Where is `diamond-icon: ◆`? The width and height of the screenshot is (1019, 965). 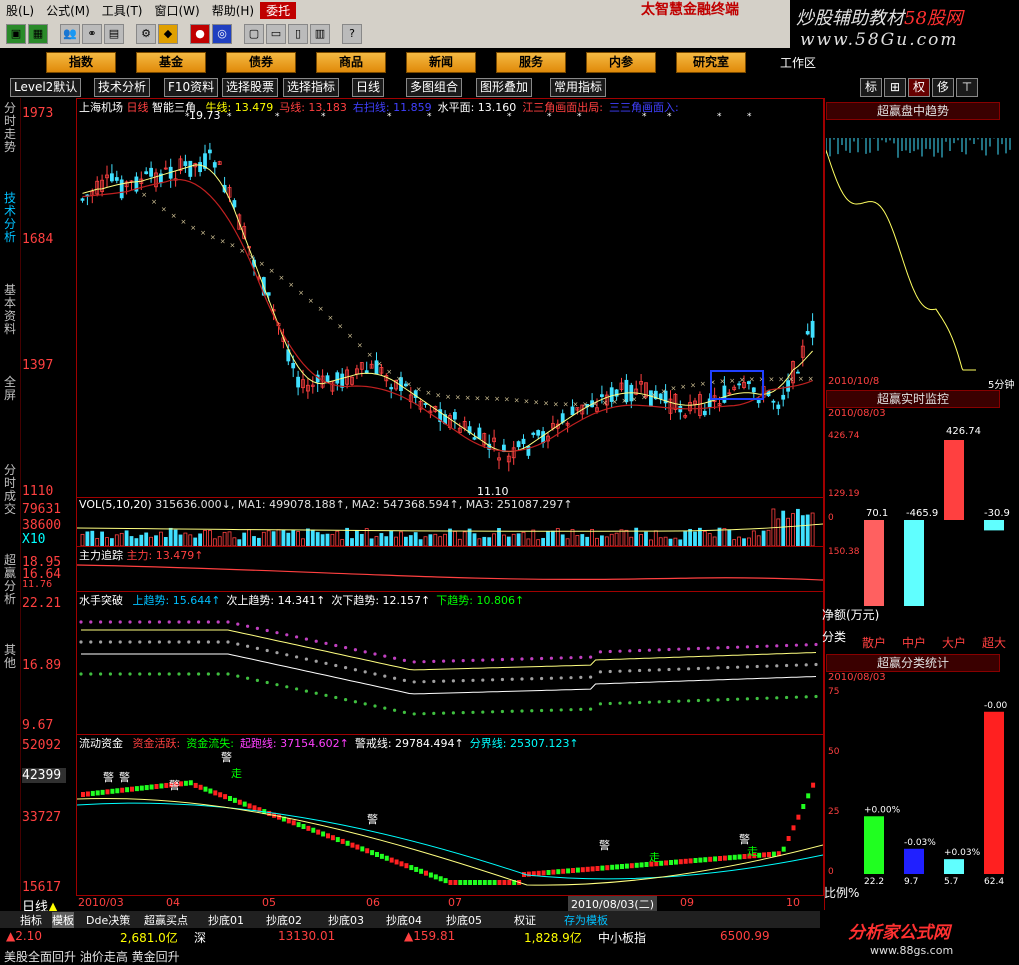 diamond-icon: ◆ is located at coordinates (168, 34).